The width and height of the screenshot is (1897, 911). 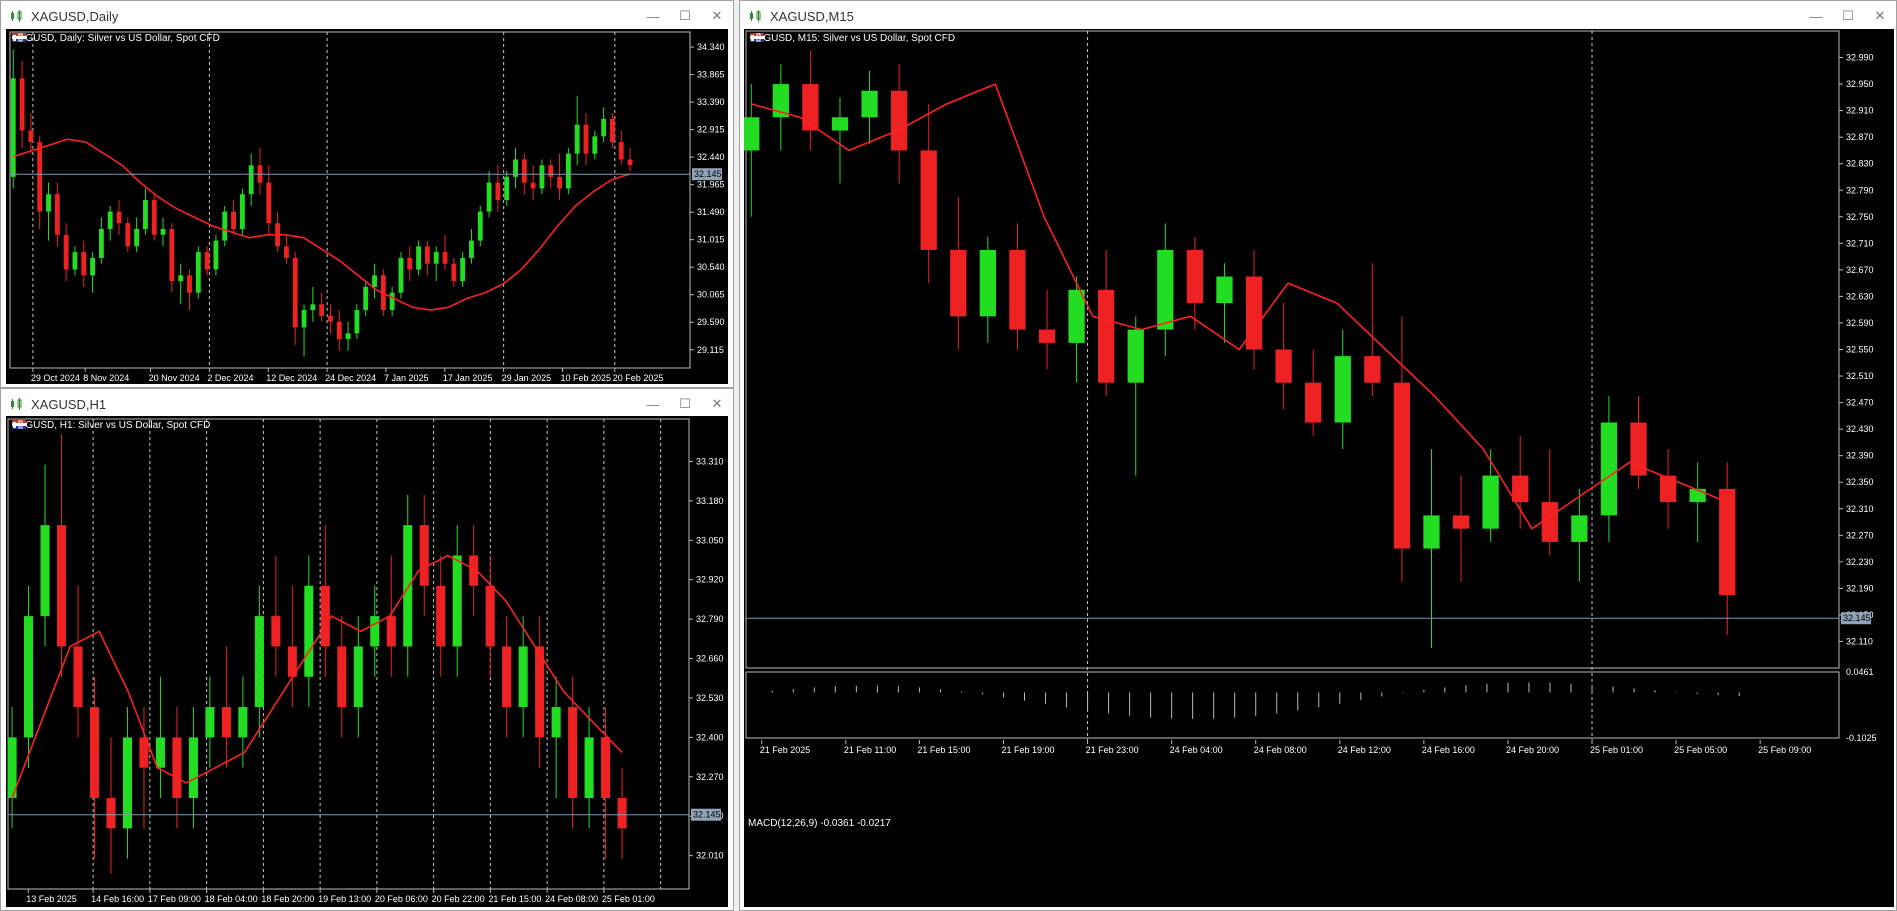 What do you see at coordinates (367, 16) in the screenshot?
I see `titlebar-daily: XAGUSD,Daily — ☐ ✕` at bounding box center [367, 16].